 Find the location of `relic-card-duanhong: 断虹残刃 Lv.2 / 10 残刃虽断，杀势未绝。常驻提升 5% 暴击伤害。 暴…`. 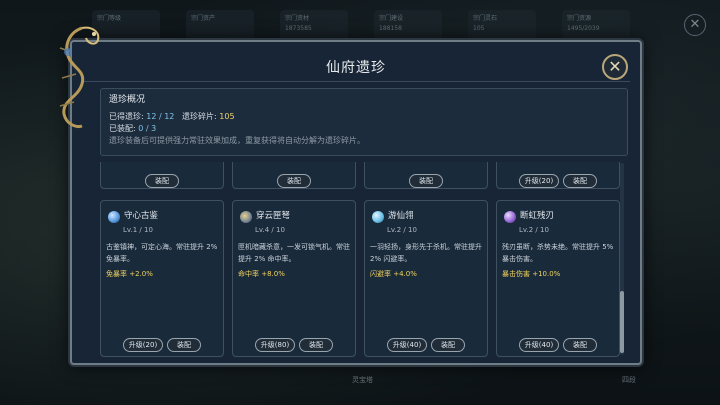

relic-card-duanhong: 断虹残刃 Lv.2 / 10 残刃虽断，杀势未绝。常驻提升 5% 暴击伤害。 暴… is located at coordinates (558, 278).